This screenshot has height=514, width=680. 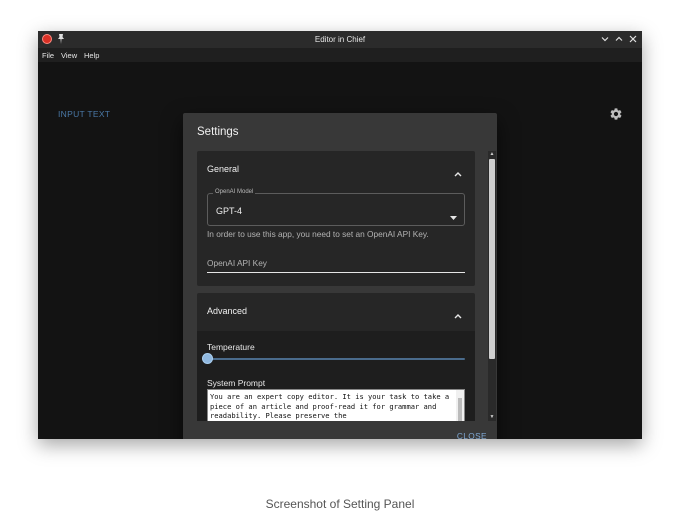 I want to click on textarea-scrollbar, so click(x=460, y=405).